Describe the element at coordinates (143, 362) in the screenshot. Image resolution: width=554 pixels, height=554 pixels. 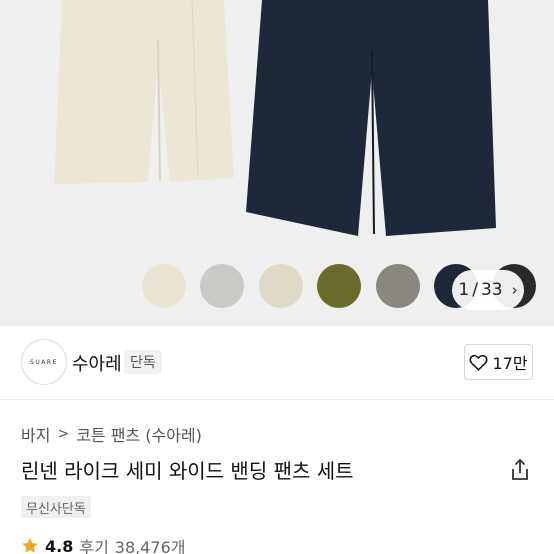
I see `brand-exclusive-badge: 단독` at that location.